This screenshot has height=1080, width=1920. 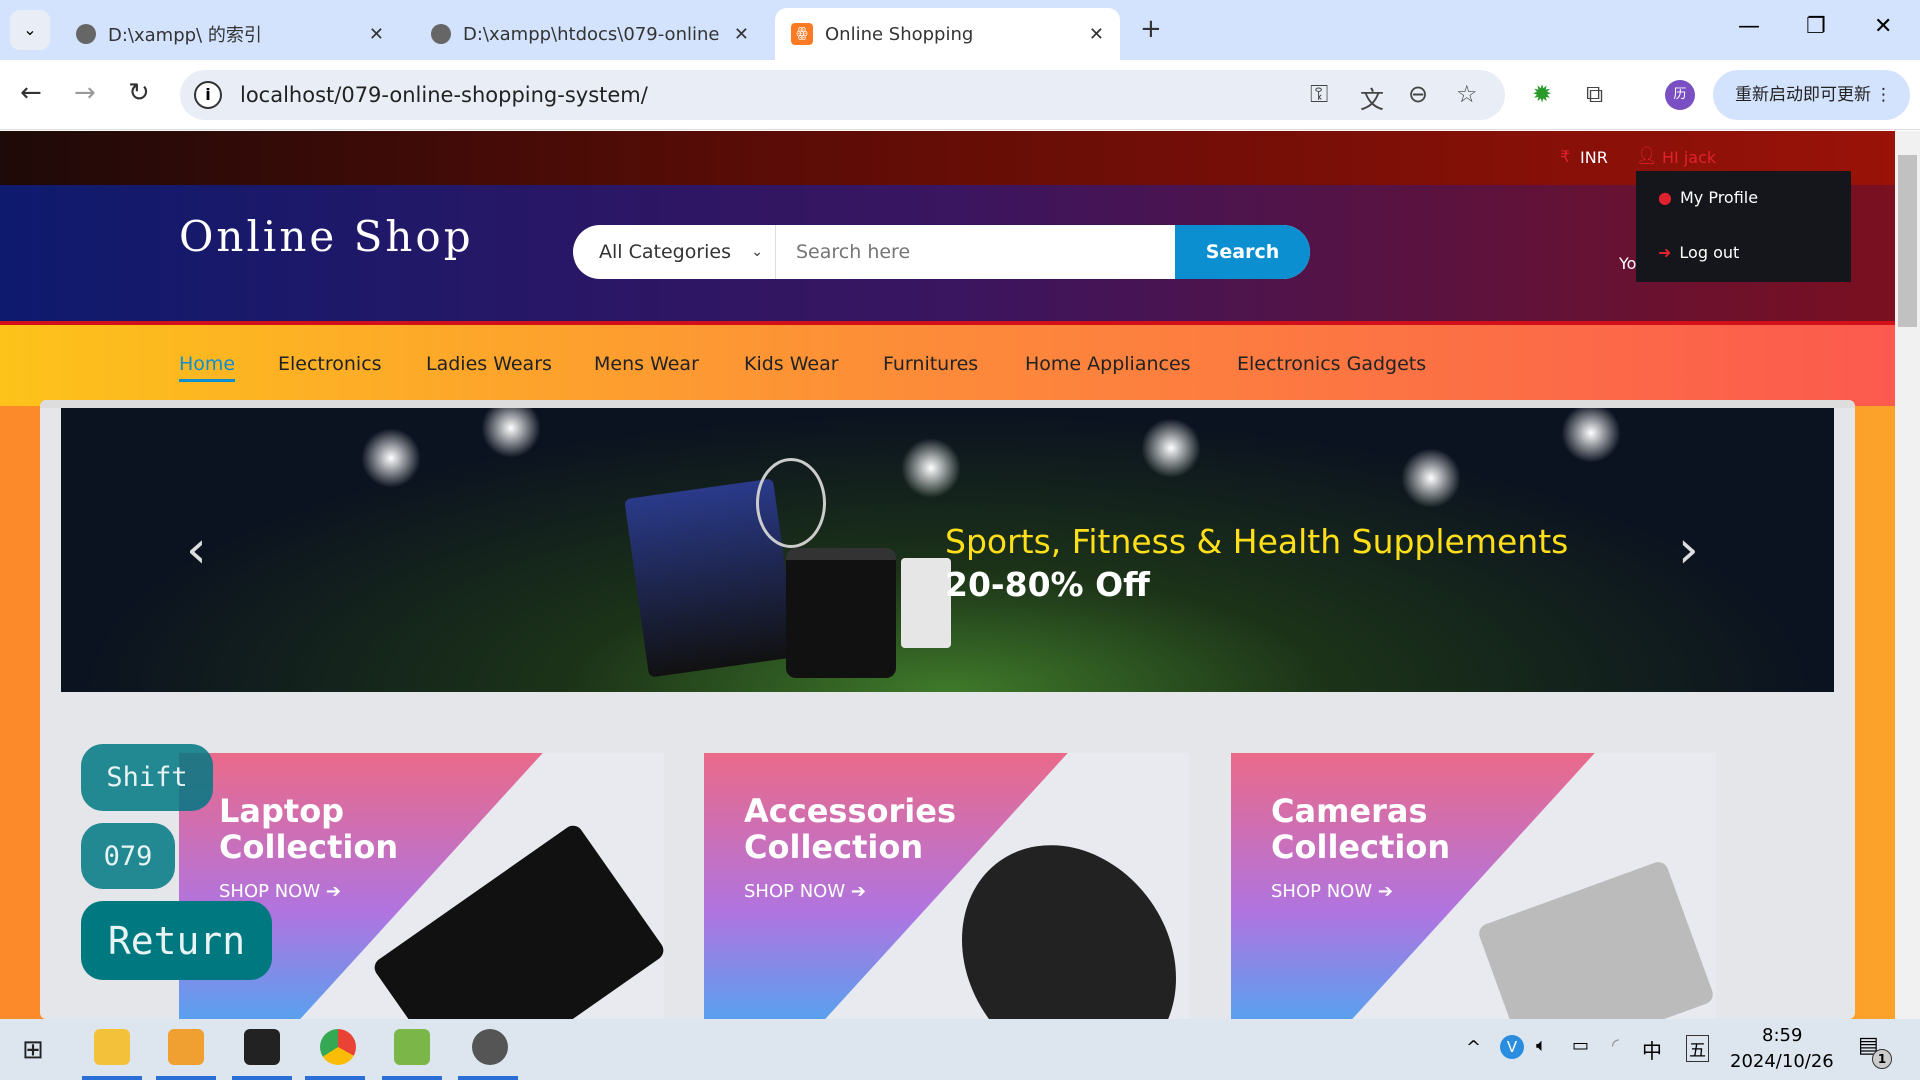 What do you see at coordinates (1697, 1048) in the screenshot?
I see `ime-mode-indicator: 五` at bounding box center [1697, 1048].